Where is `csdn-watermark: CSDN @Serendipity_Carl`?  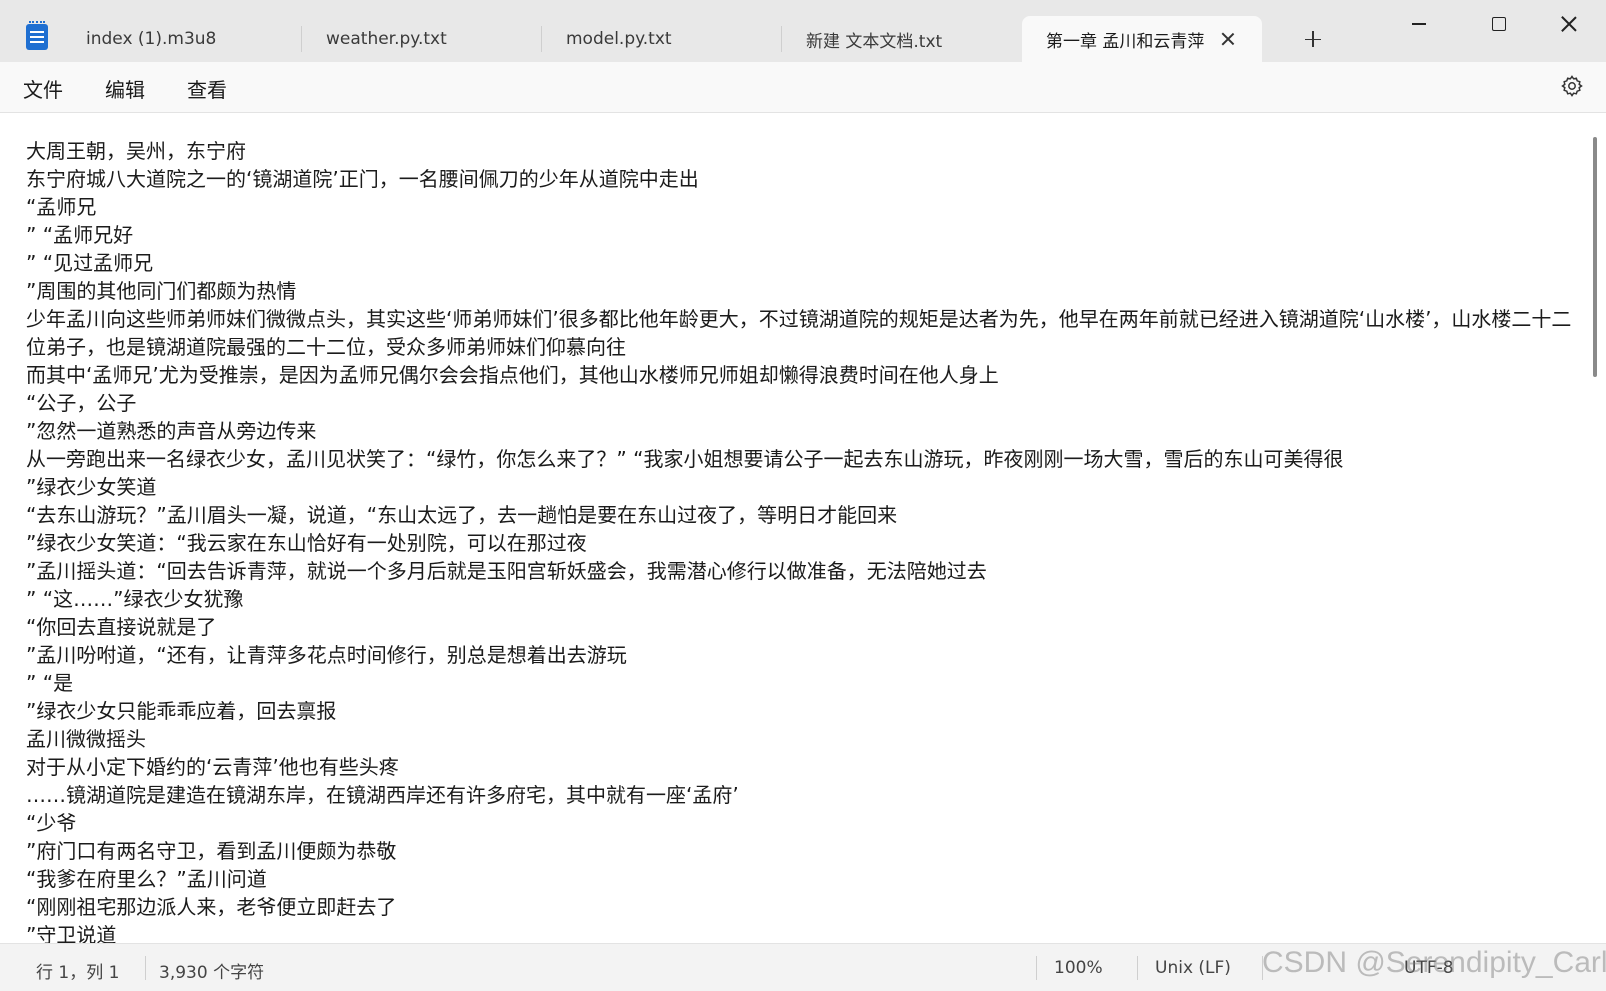
csdn-watermark: CSDN @Serendipity_Carl is located at coordinates (1434, 962).